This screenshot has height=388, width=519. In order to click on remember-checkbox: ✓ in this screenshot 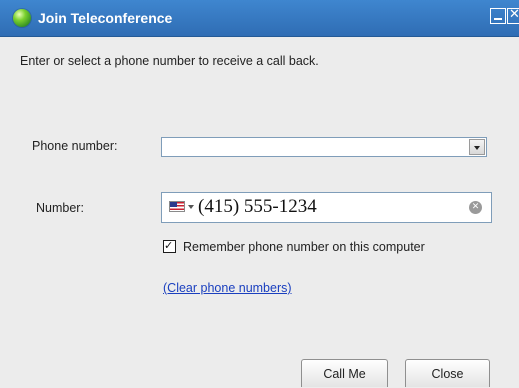, I will do `click(169, 246)`.